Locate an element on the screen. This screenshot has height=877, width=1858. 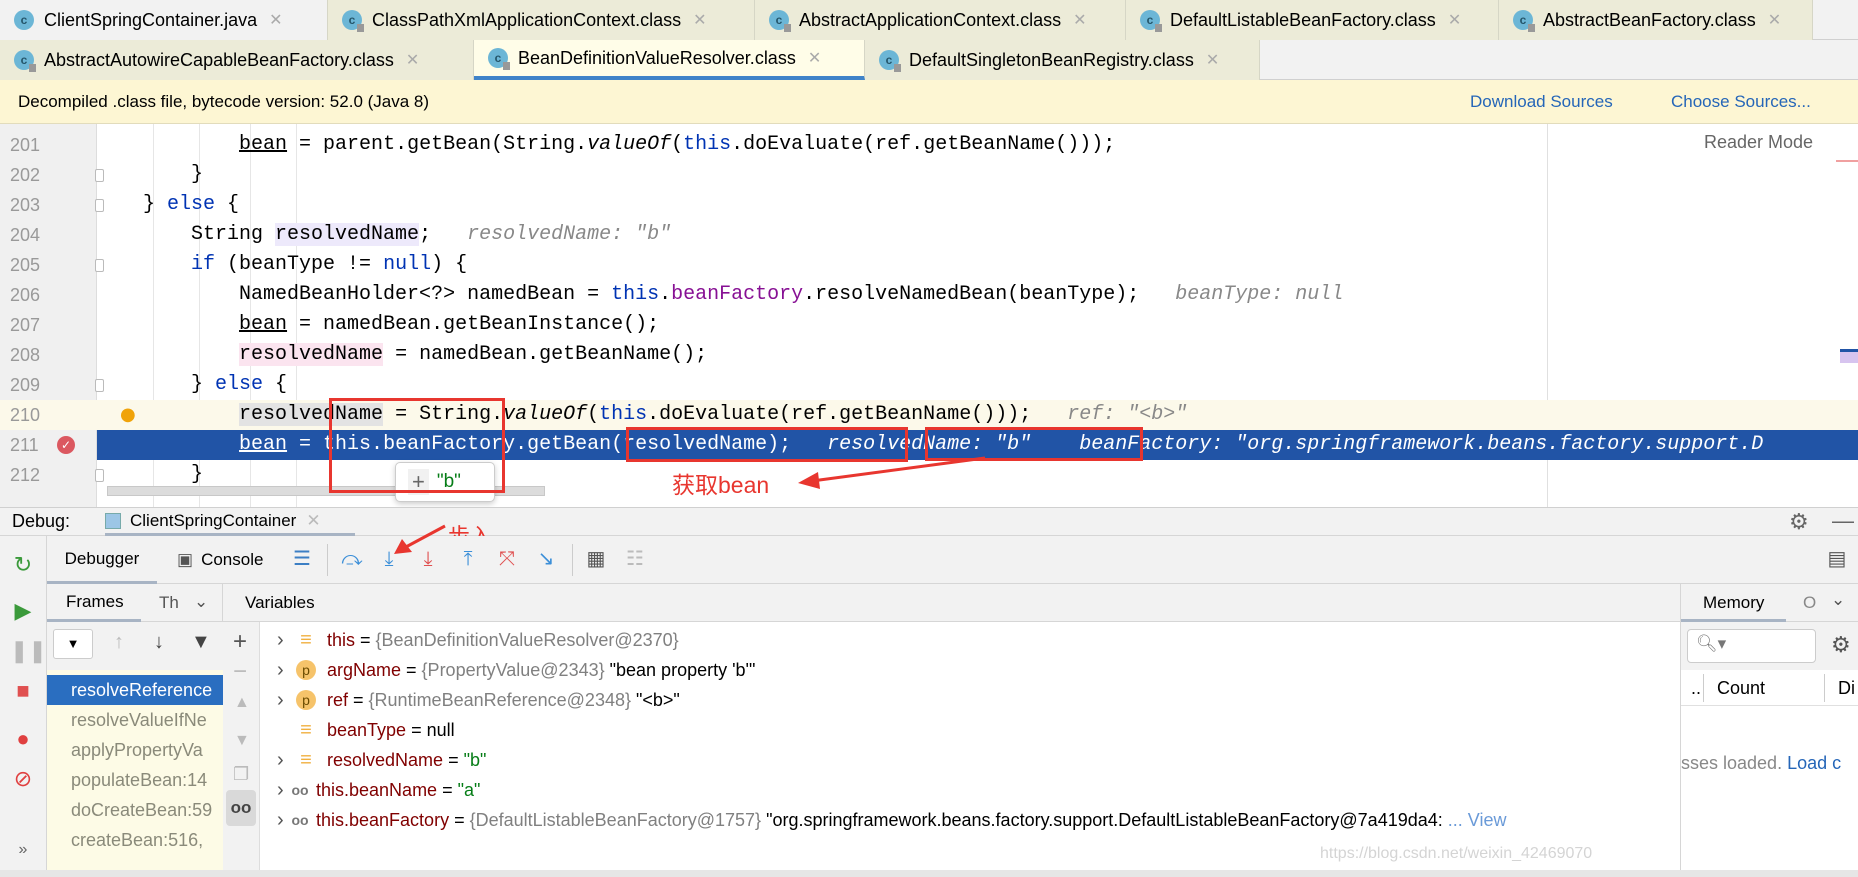
variable-name: this.beanFactory is located at coordinates (383, 820).